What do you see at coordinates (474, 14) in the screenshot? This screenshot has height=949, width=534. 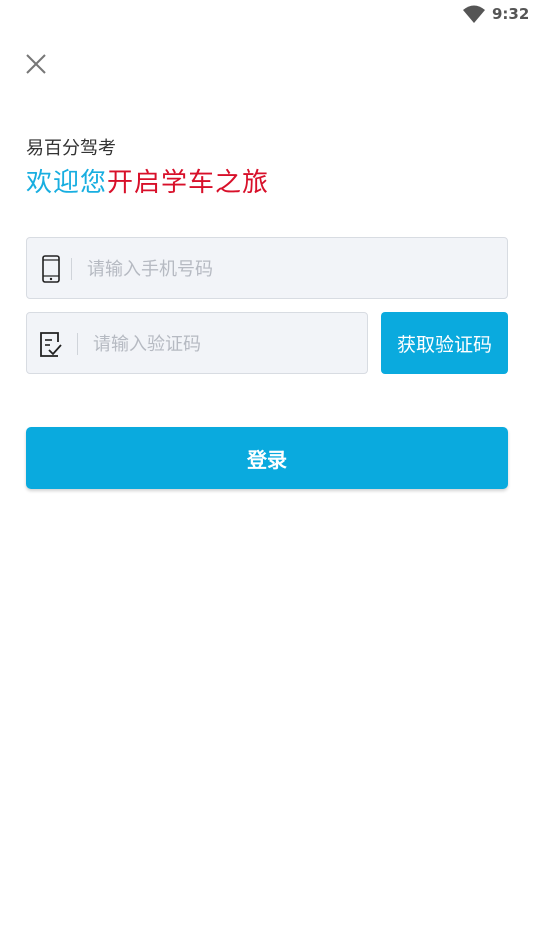 I see `wifi-icon` at bounding box center [474, 14].